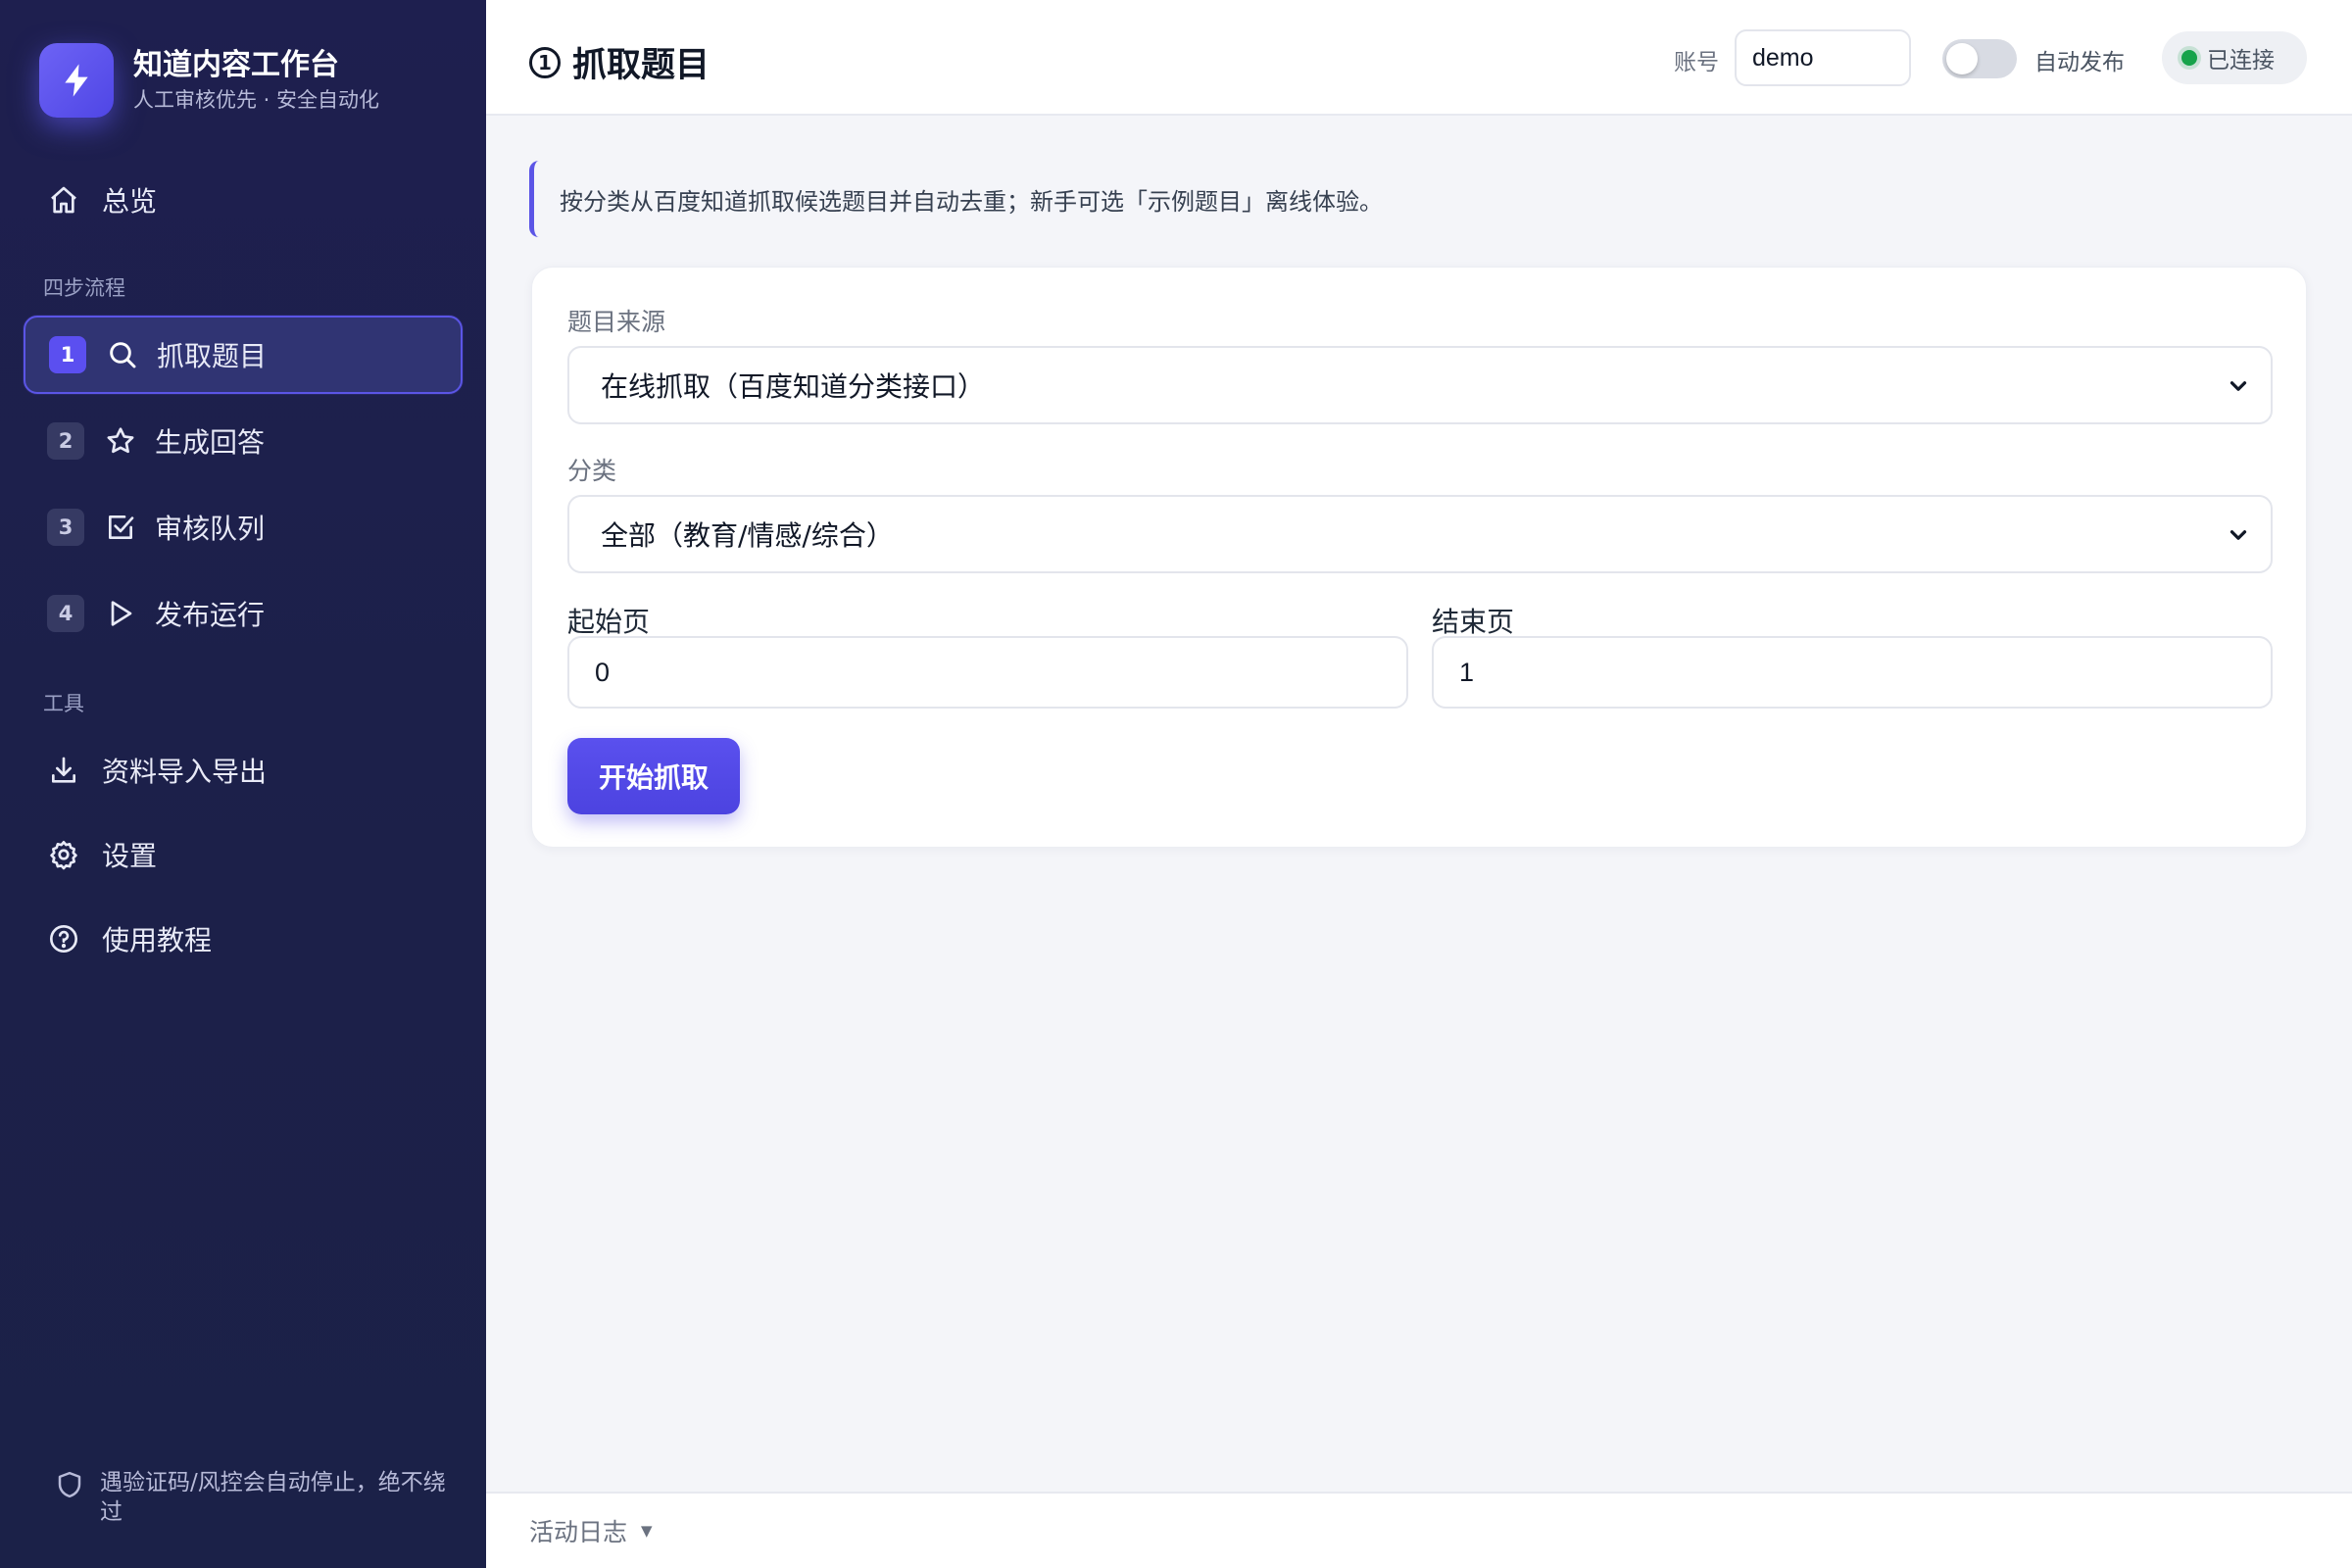 The image size is (2352, 1568). What do you see at coordinates (130, 856) in the screenshot?
I see `sidebar-item-label: 设置` at bounding box center [130, 856].